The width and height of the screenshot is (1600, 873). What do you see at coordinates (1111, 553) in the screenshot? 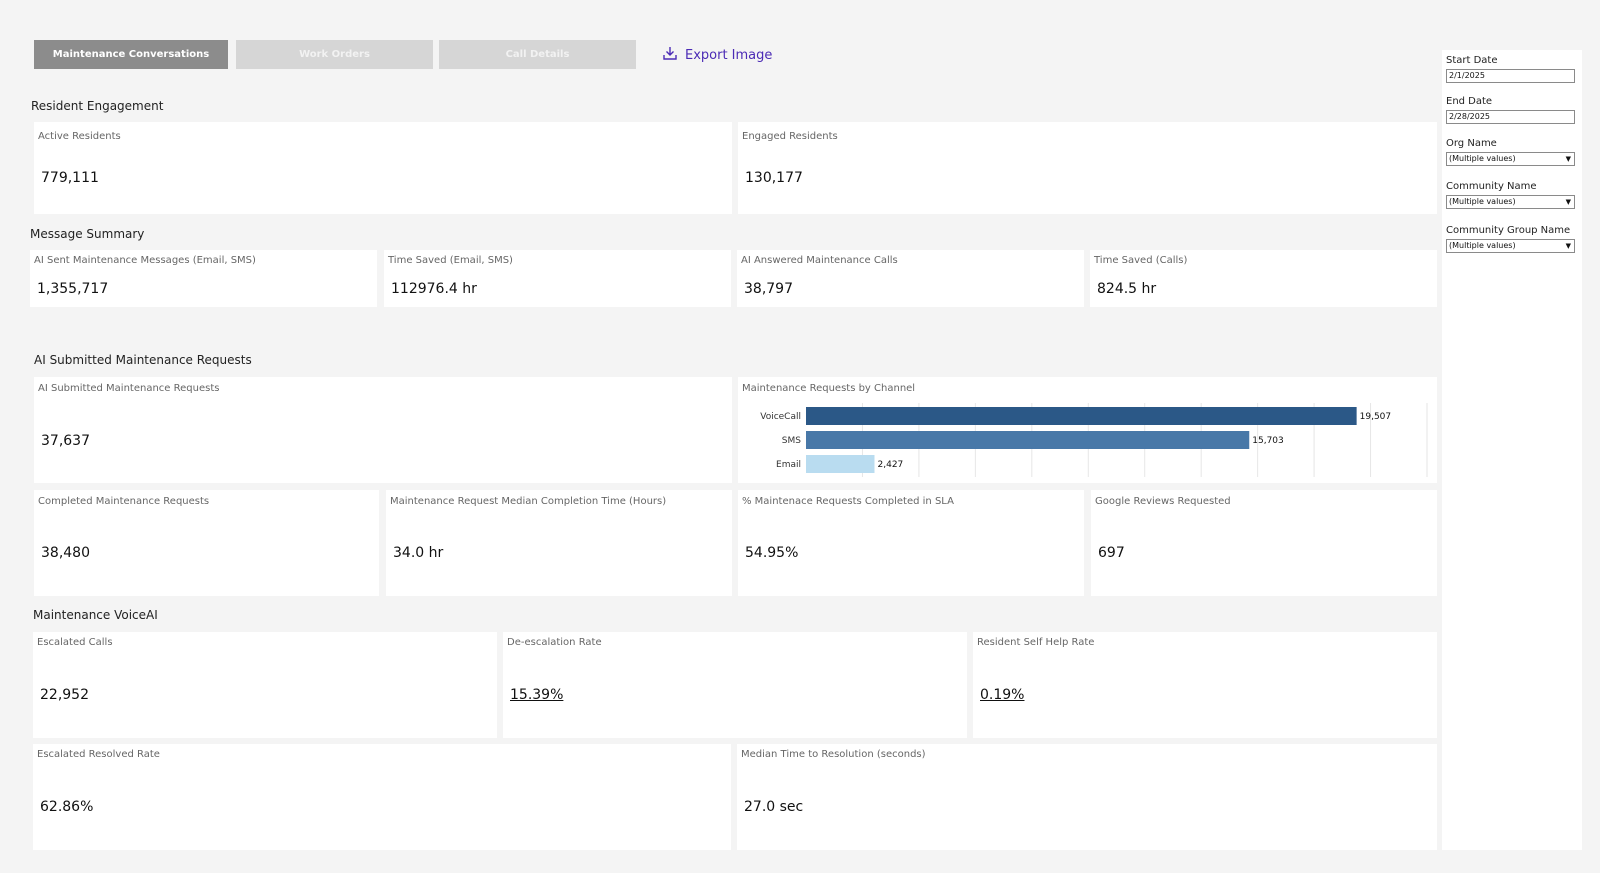
I see `kpi-value: 697` at bounding box center [1111, 553].